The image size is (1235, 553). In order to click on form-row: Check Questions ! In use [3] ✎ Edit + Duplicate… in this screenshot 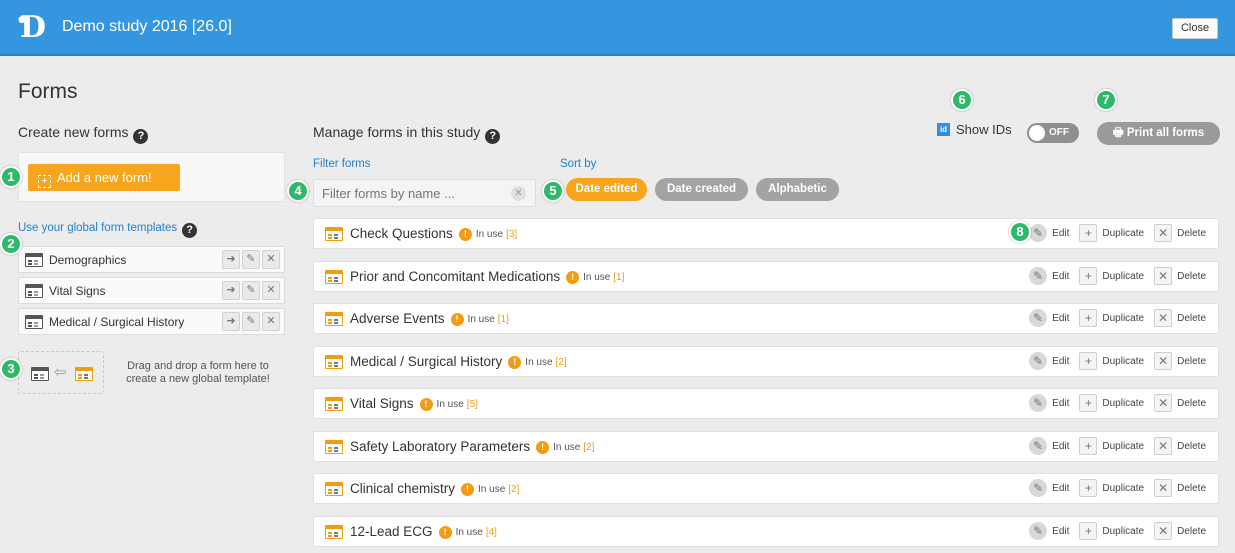, I will do `click(766, 233)`.